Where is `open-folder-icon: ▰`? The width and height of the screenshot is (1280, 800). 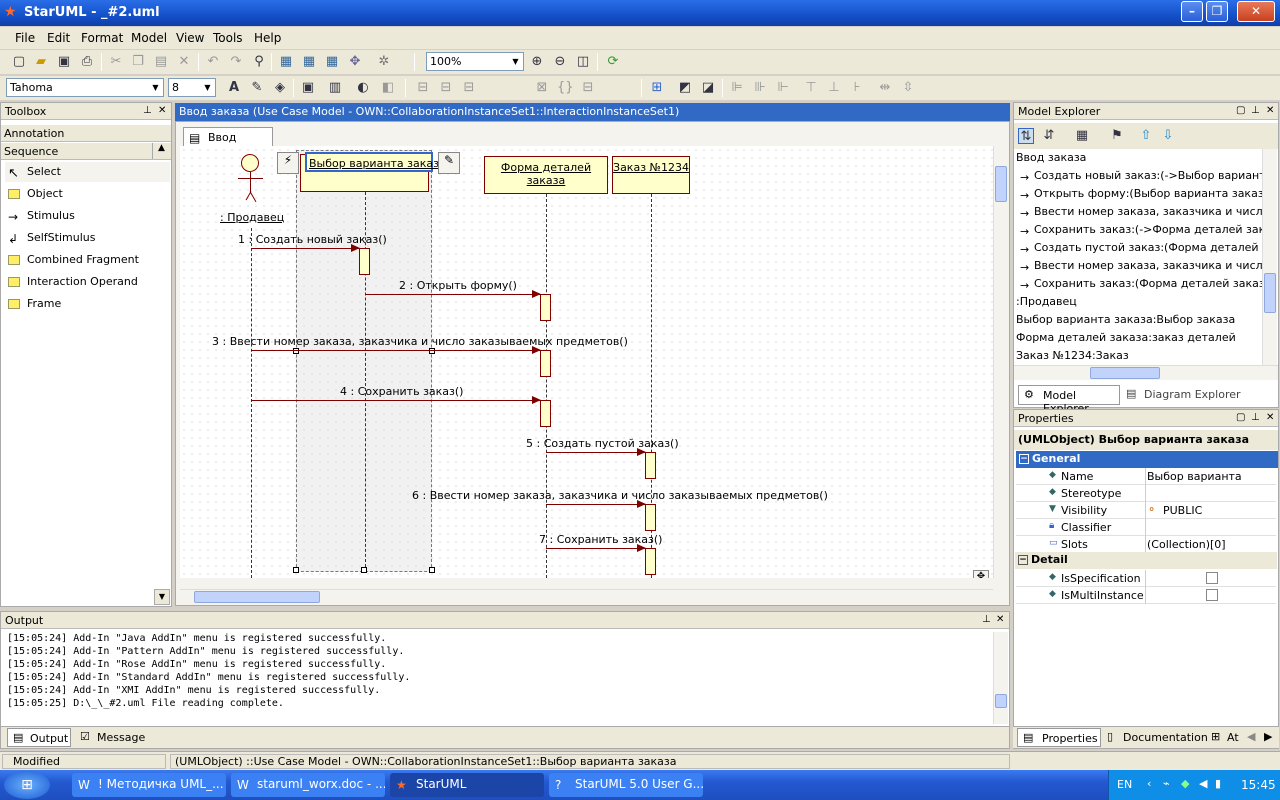
open-folder-icon: ▰ is located at coordinates (41, 62).